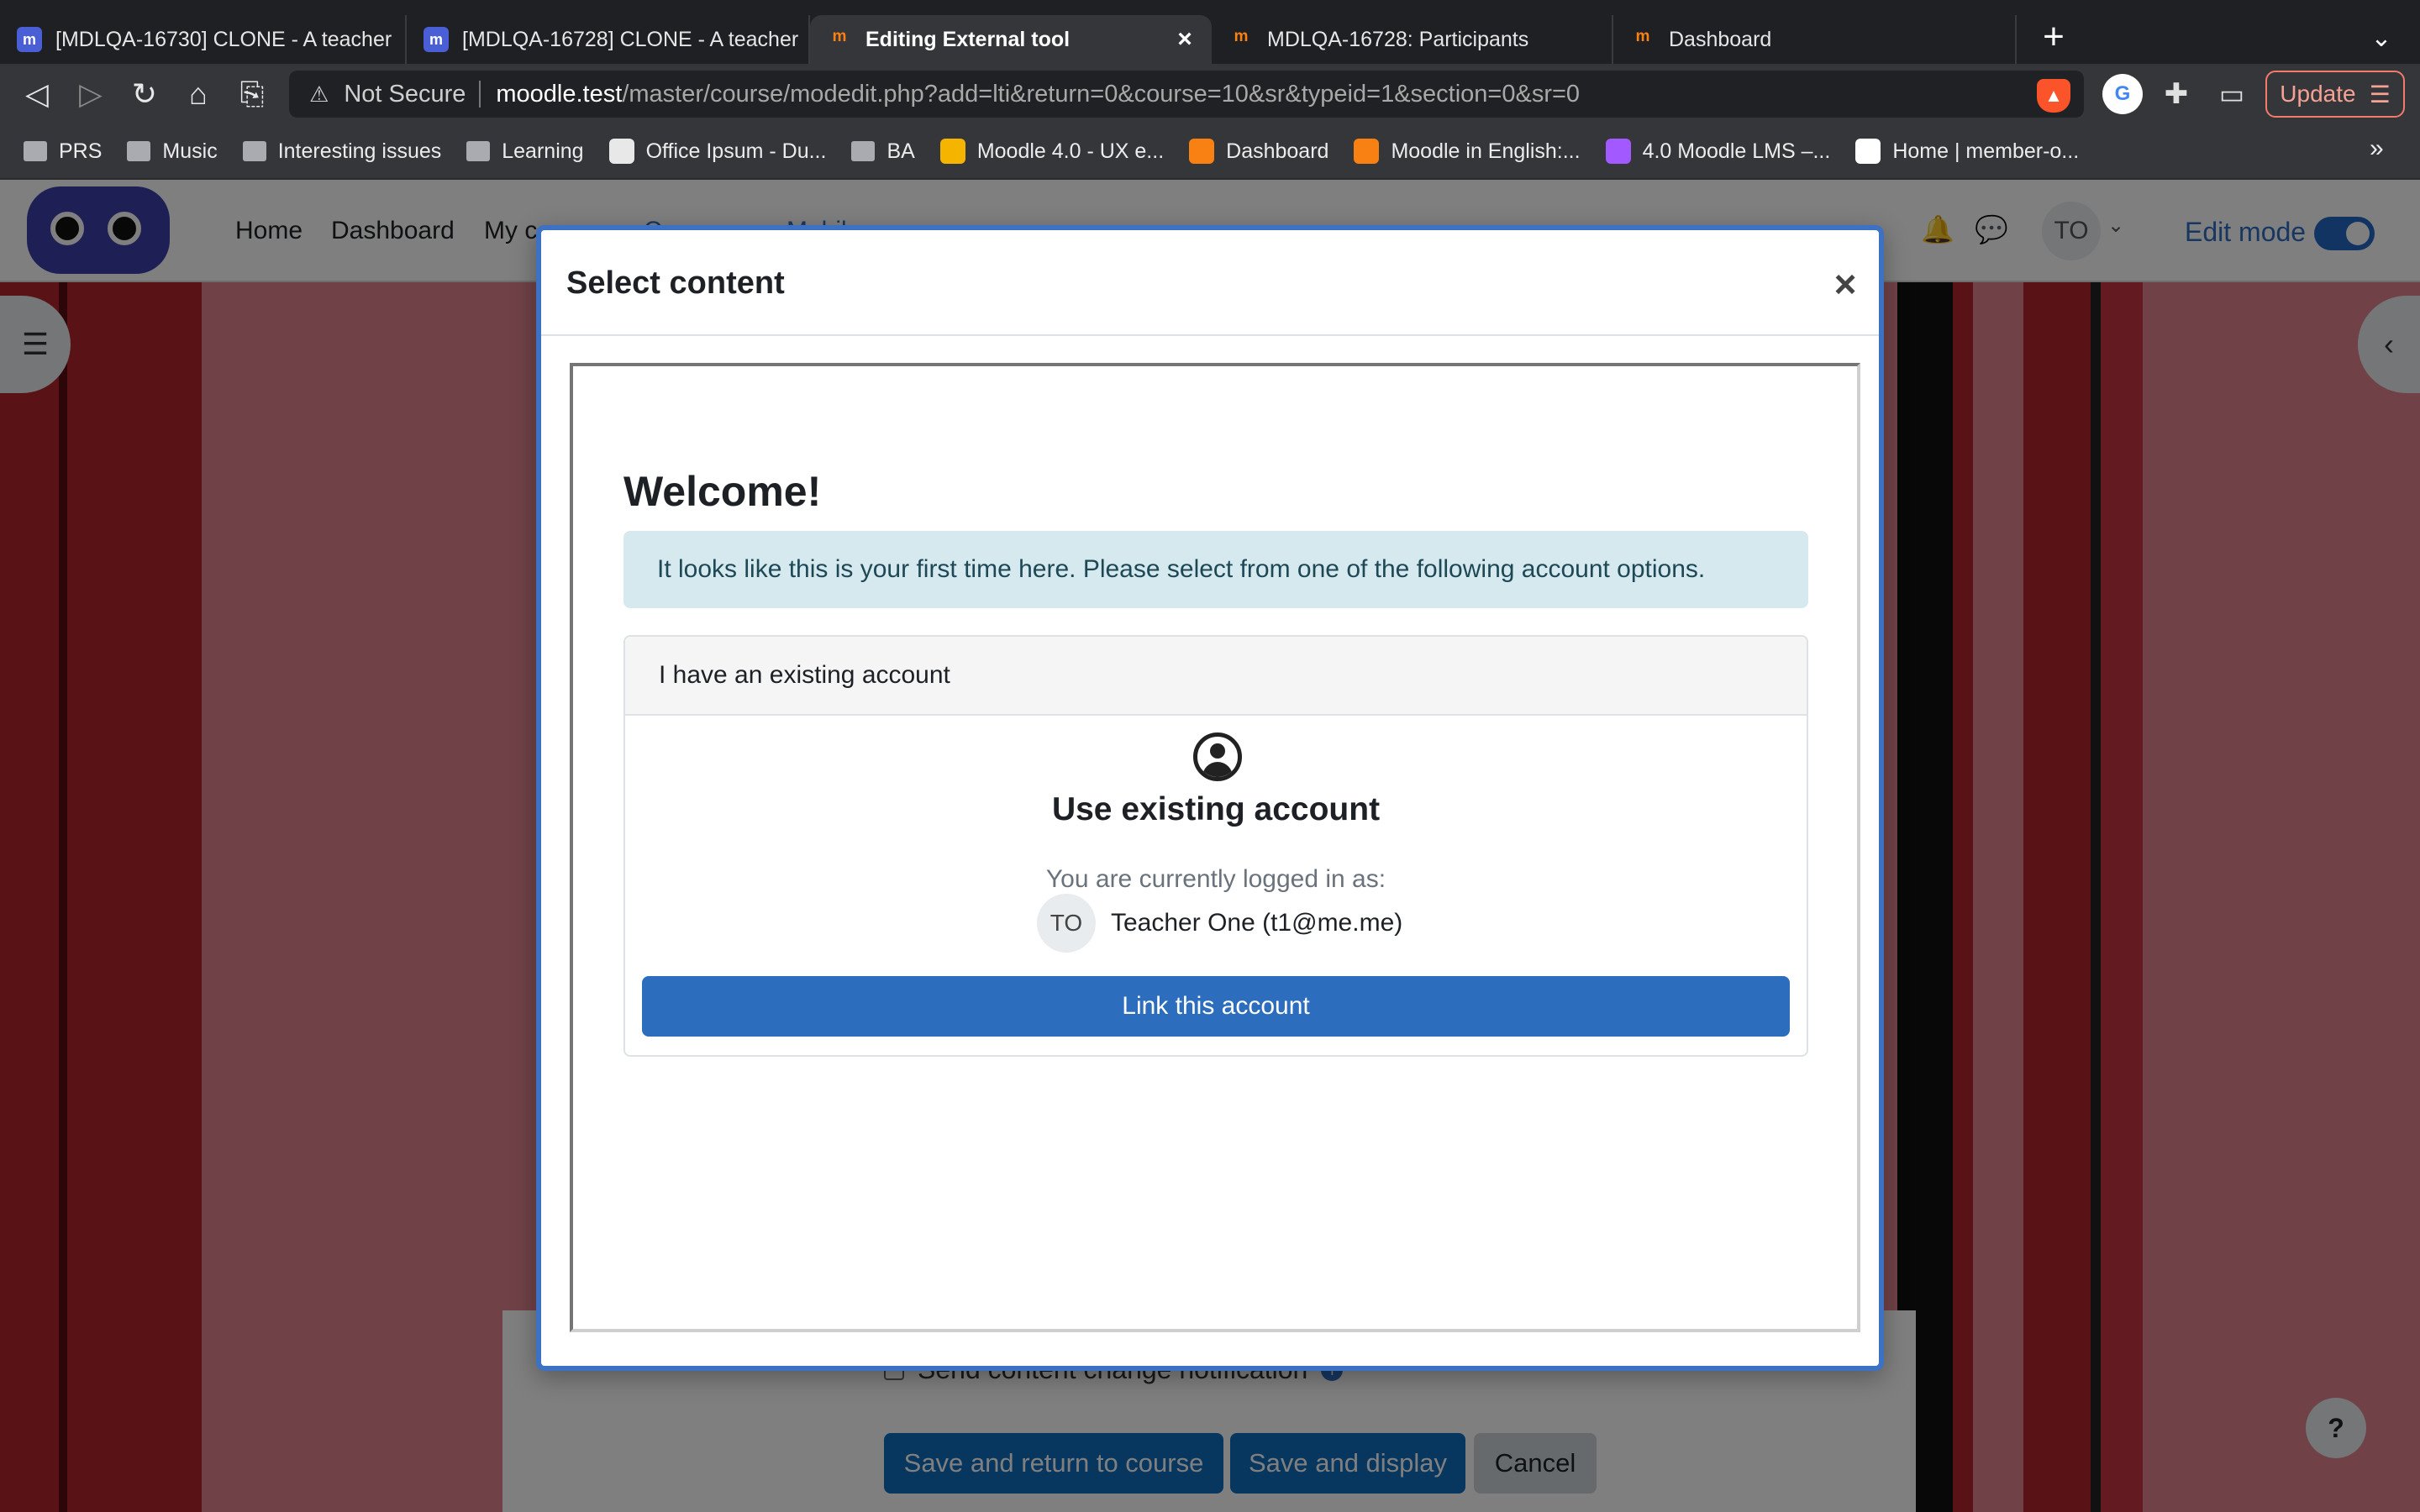 This screenshot has height=1512, width=2420. Describe the element at coordinates (1720, 39) in the screenshot. I see `tab-title: Dashboard` at that location.